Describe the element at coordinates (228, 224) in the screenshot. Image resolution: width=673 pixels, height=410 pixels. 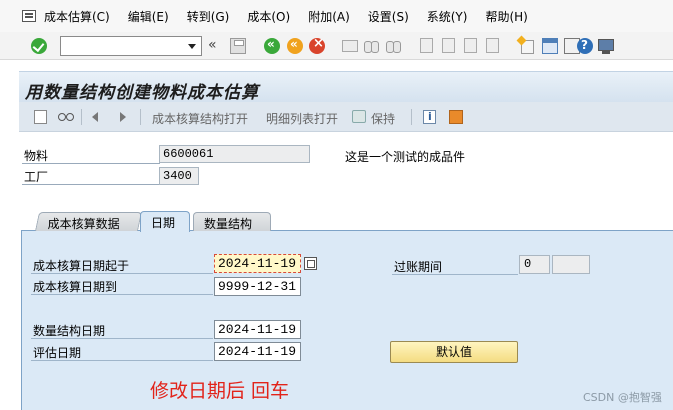
I see `tab-quantity-structure-label: 数量结构` at that location.